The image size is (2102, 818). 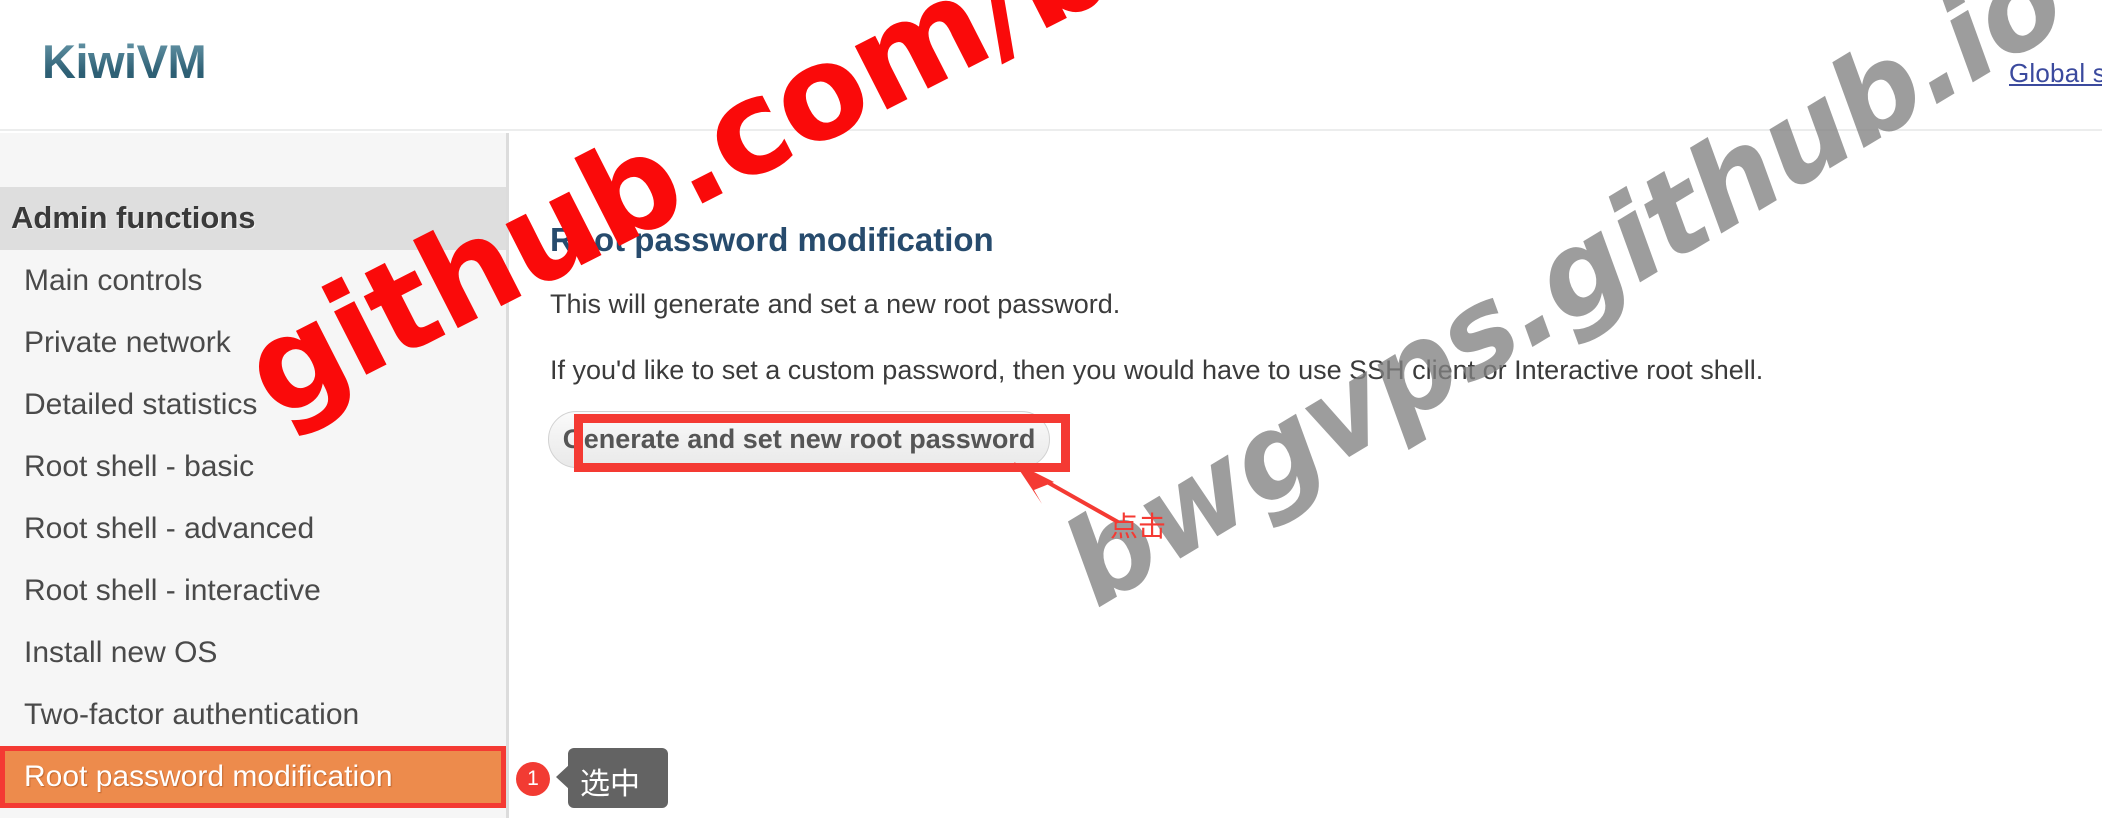 What do you see at coordinates (253, 343) in the screenshot?
I see `sidebar-item-private-network: Private network` at bounding box center [253, 343].